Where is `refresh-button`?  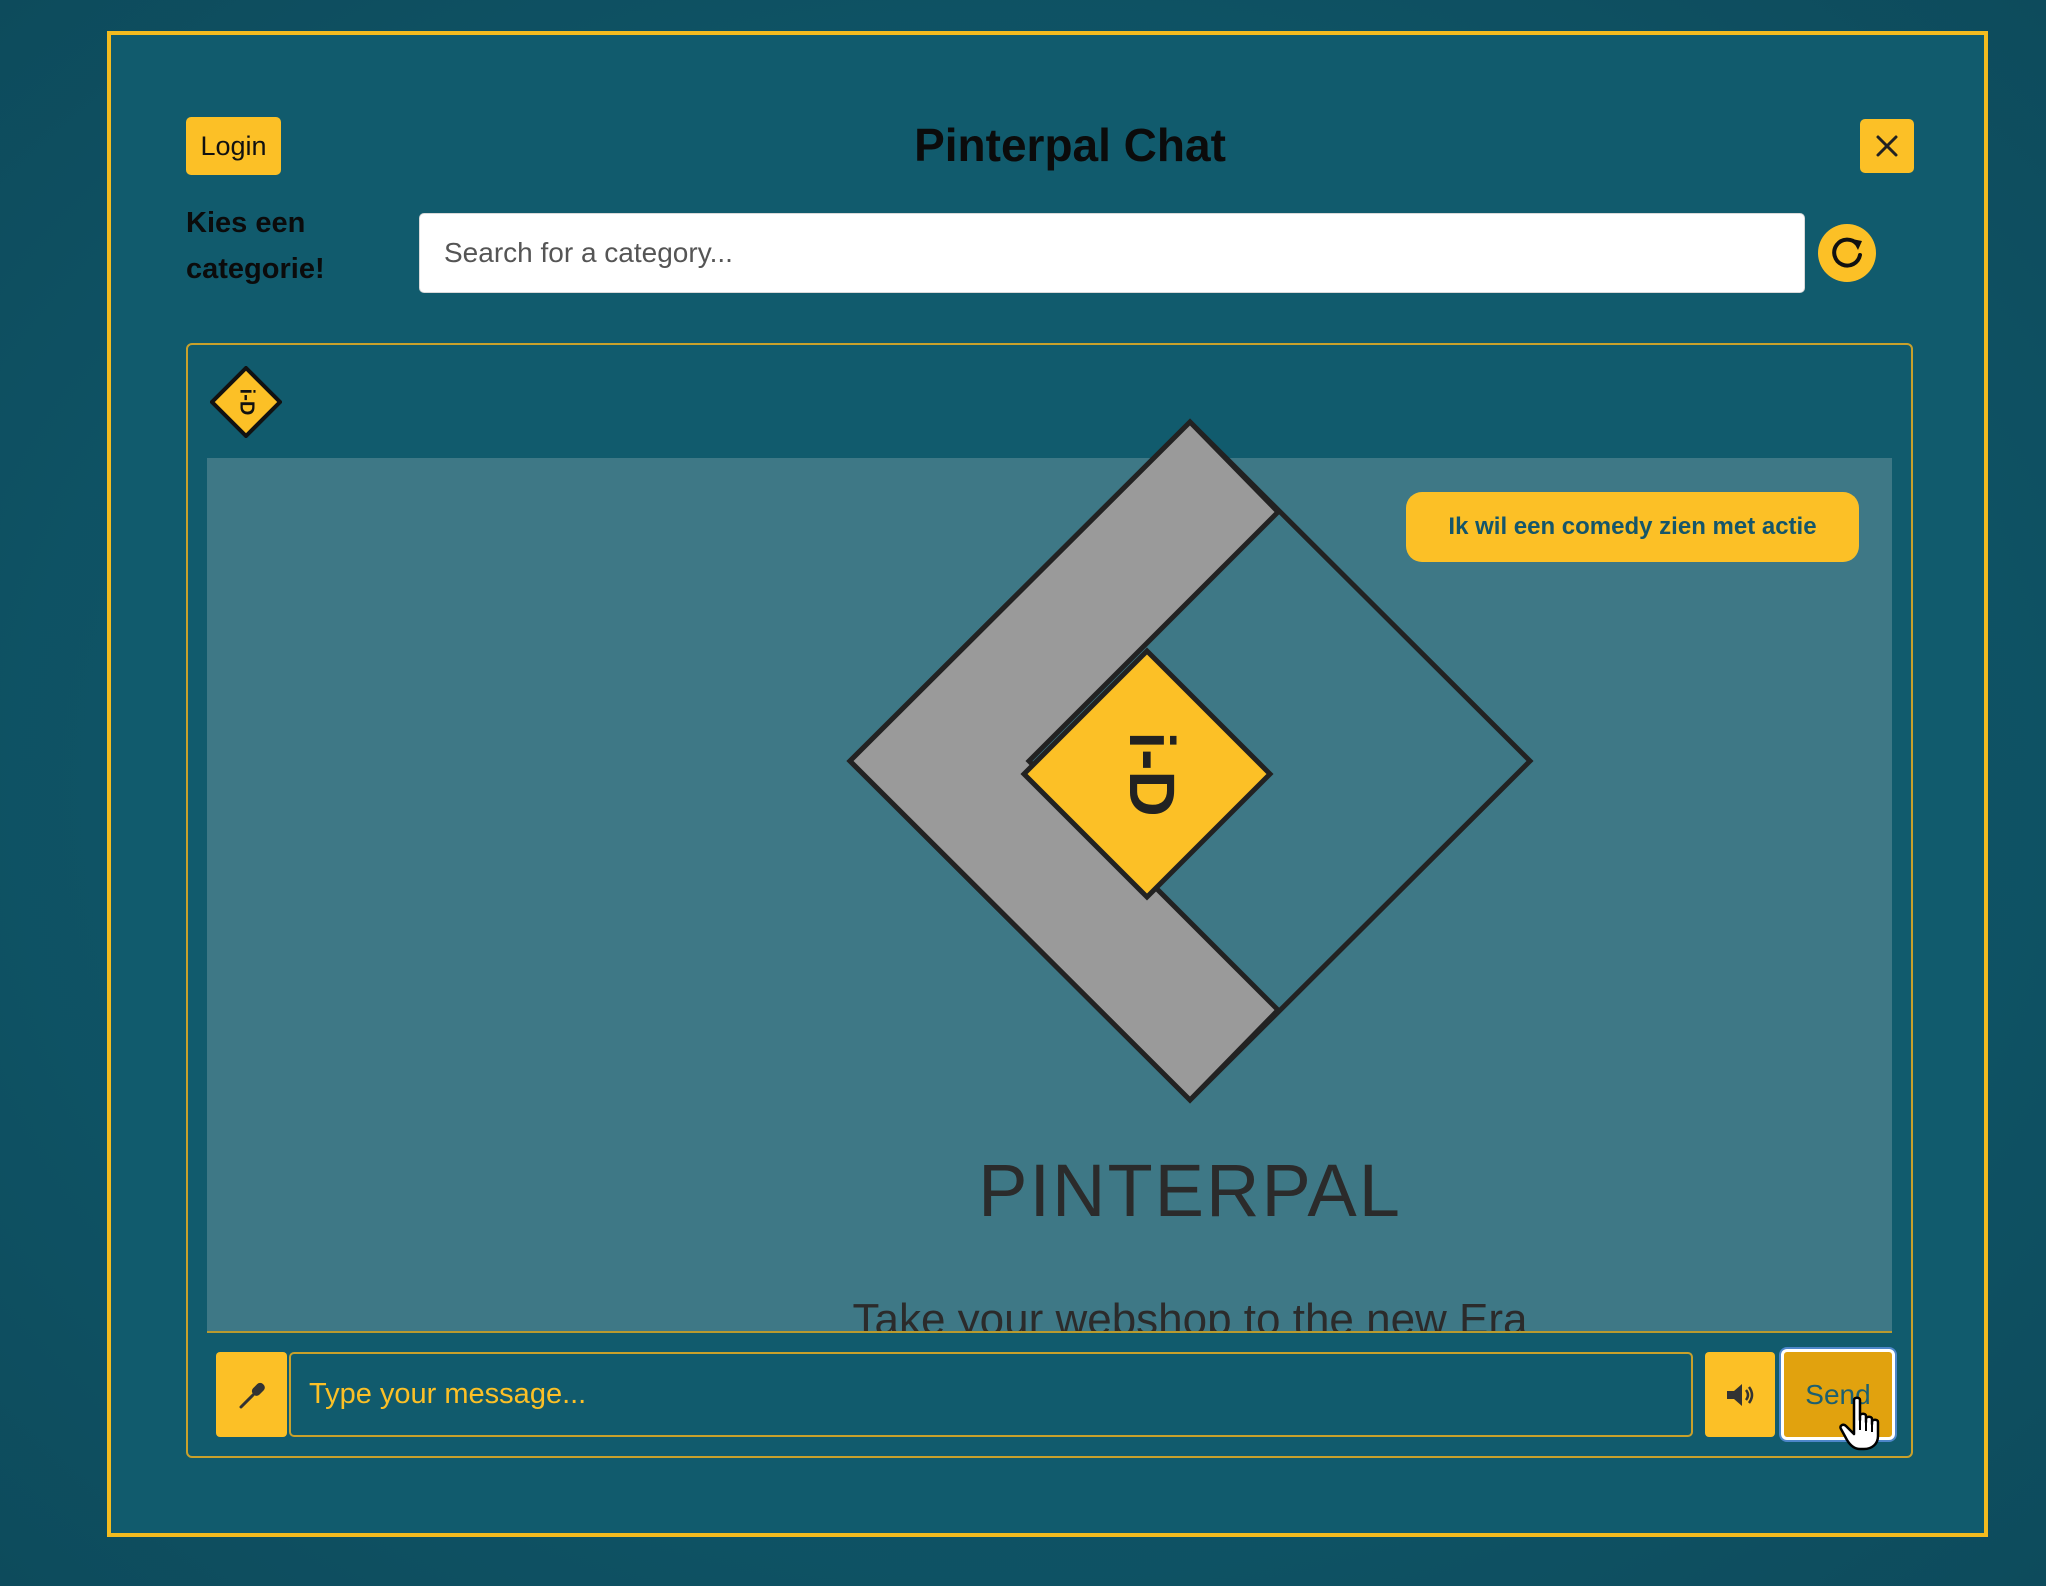 refresh-button is located at coordinates (1847, 253).